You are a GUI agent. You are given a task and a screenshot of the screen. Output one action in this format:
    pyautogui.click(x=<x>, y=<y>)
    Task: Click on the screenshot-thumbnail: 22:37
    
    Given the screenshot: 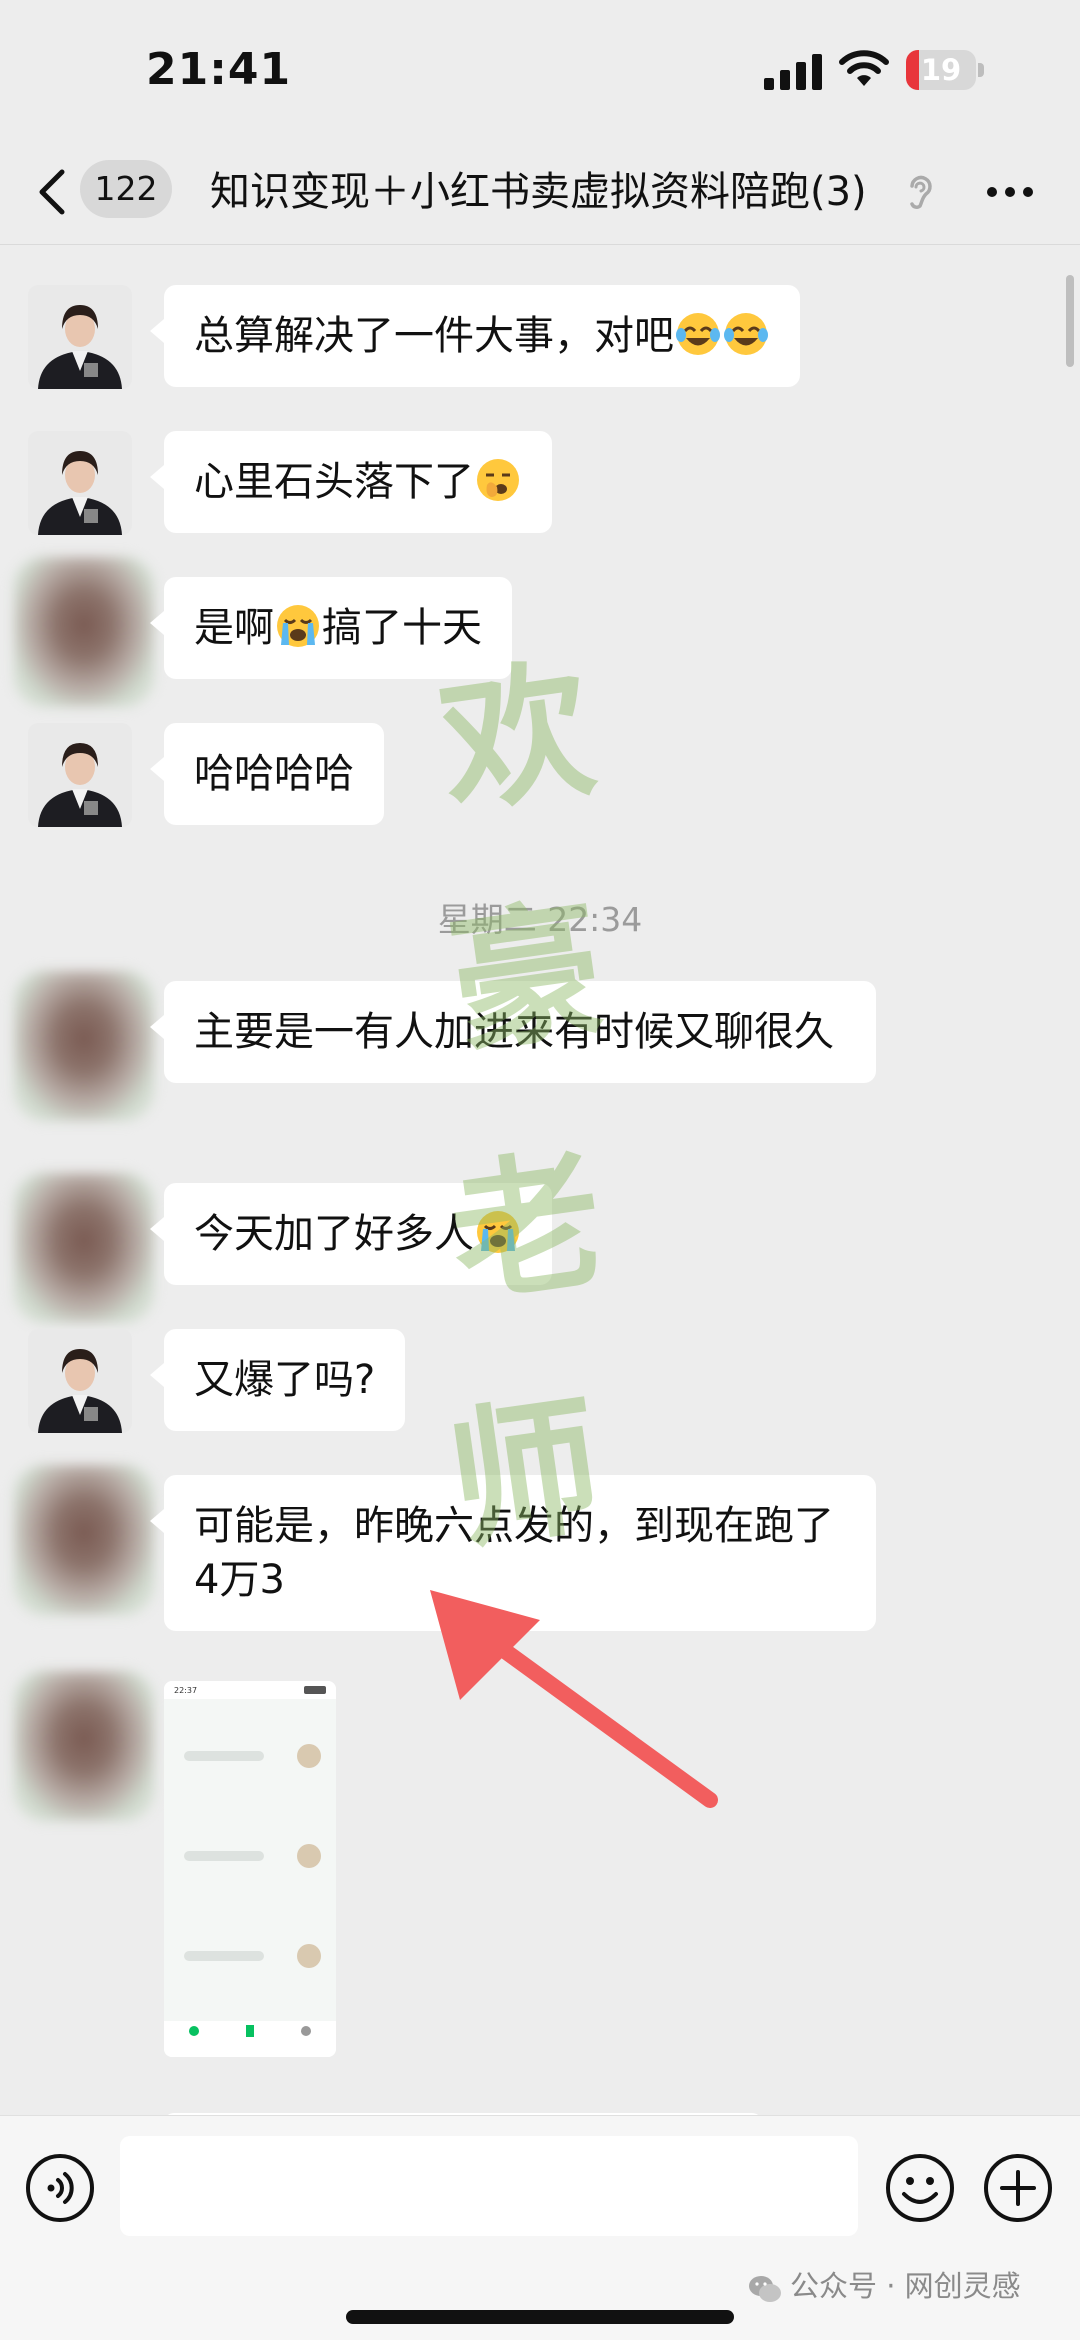 What is the action you would take?
    pyautogui.click(x=250, y=1869)
    